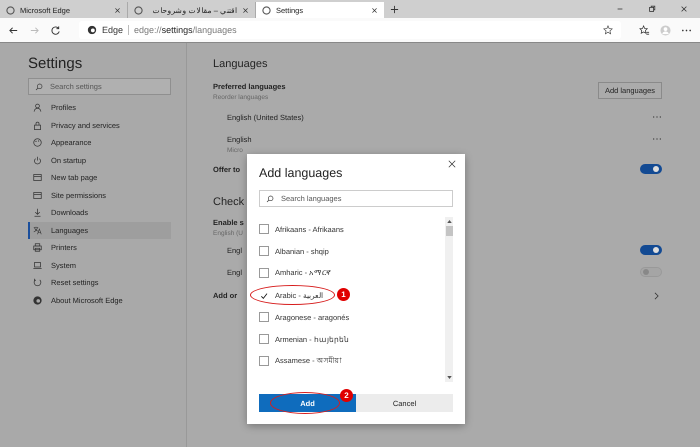  I want to click on highlight-ellipse, so click(305, 403).